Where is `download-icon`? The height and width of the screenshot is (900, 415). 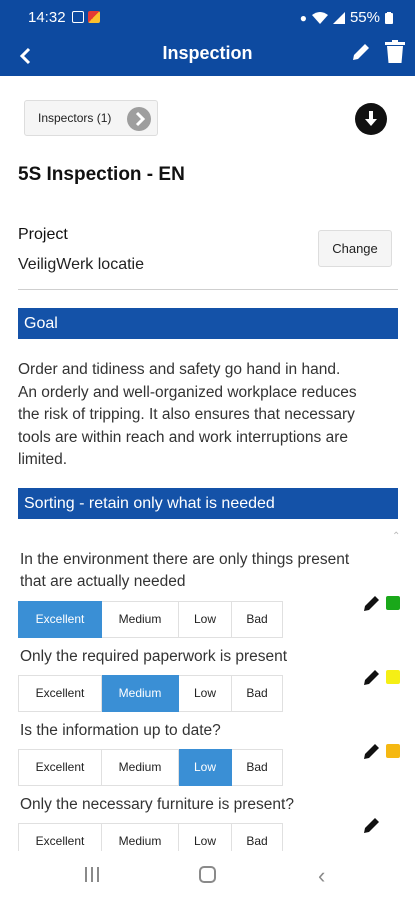 download-icon is located at coordinates (371, 118).